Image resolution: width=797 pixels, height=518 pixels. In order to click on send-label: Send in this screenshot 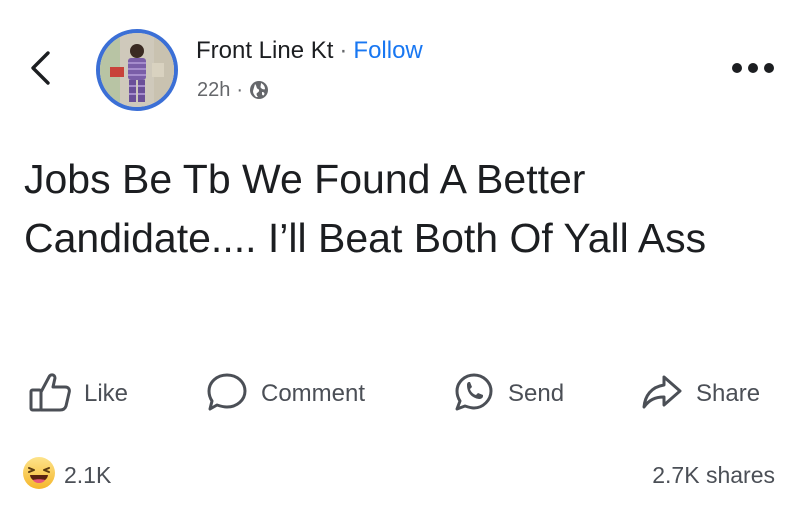, I will do `click(536, 393)`.